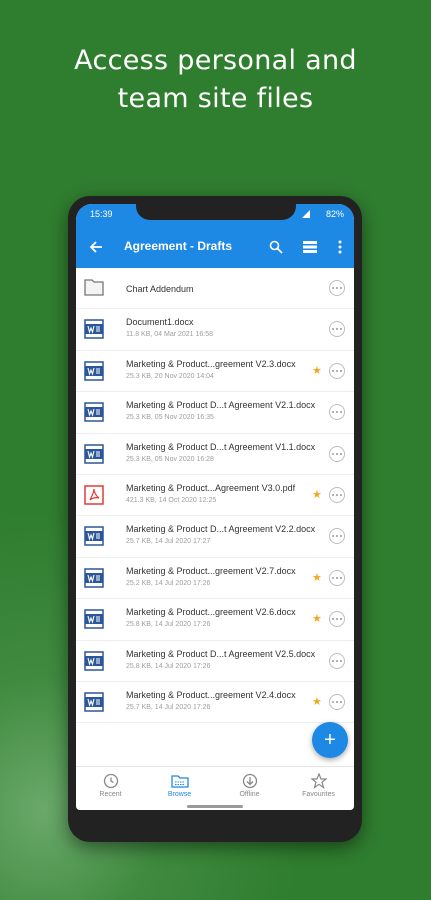  What do you see at coordinates (160, 322) in the screenshot?
I see `file-name: Document1.docx` at bounding box center [160, 322].